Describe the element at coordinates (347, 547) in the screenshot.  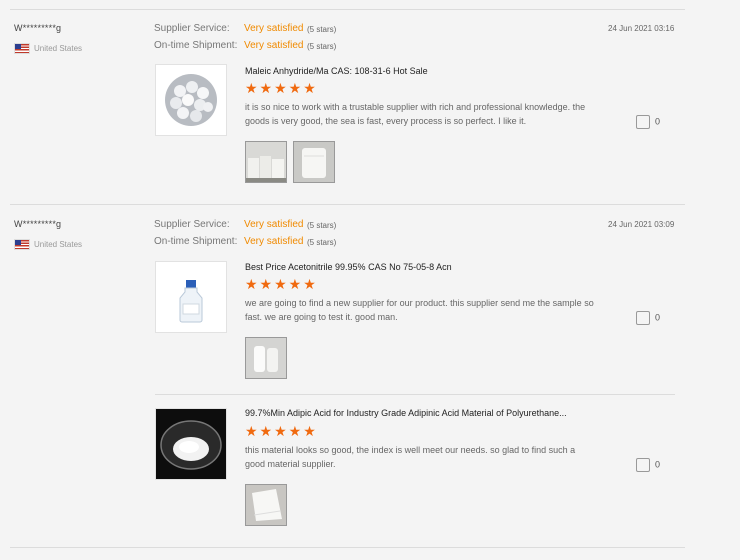
I see `bottom-divider` at that location.